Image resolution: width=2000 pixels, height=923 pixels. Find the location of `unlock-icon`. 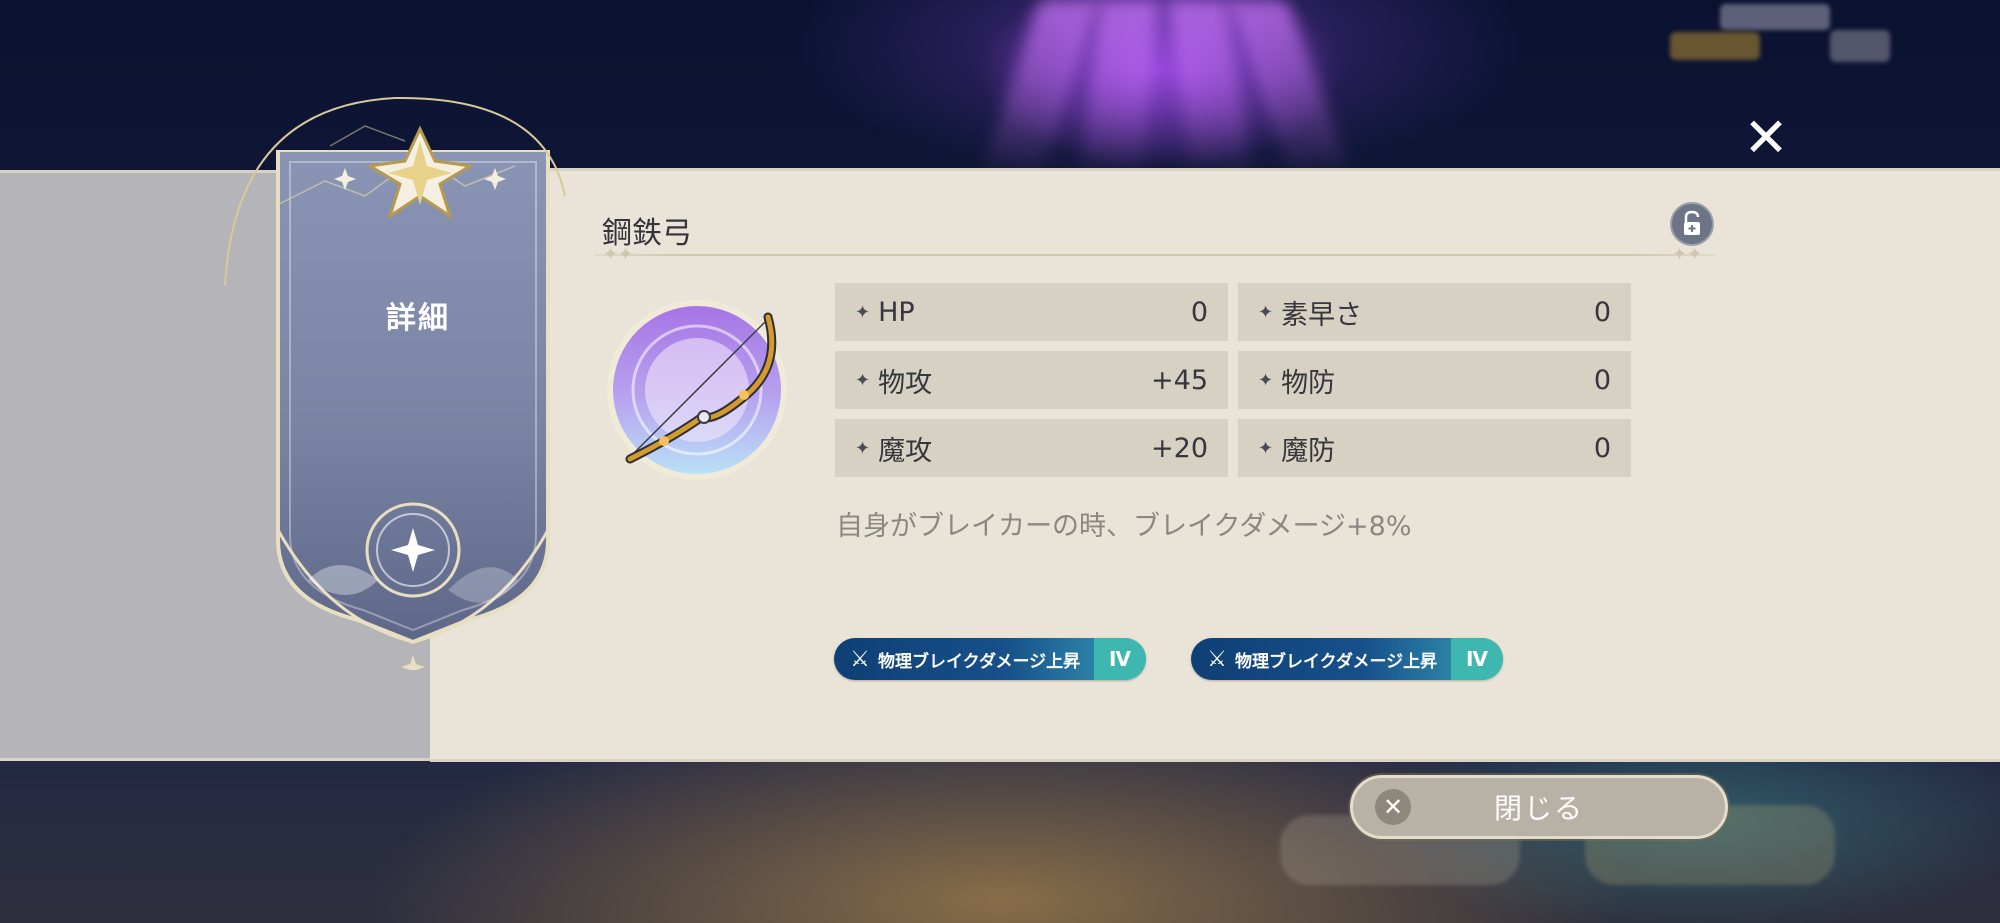

unlock-icon is located at coordinates (1692, 222).